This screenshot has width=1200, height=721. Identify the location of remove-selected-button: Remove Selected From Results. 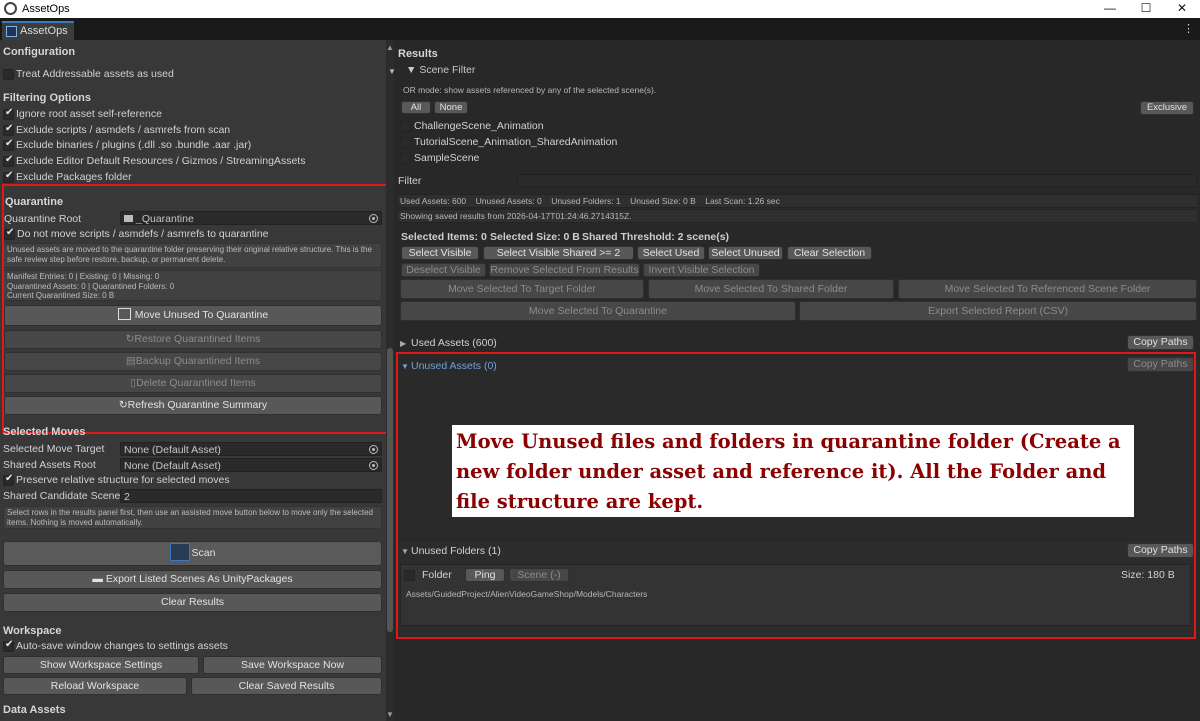
(564, 270).